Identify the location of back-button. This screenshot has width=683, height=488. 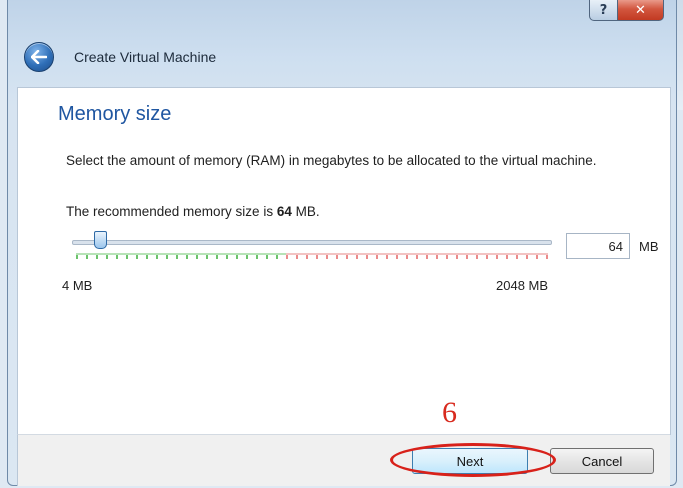
(39, 57).